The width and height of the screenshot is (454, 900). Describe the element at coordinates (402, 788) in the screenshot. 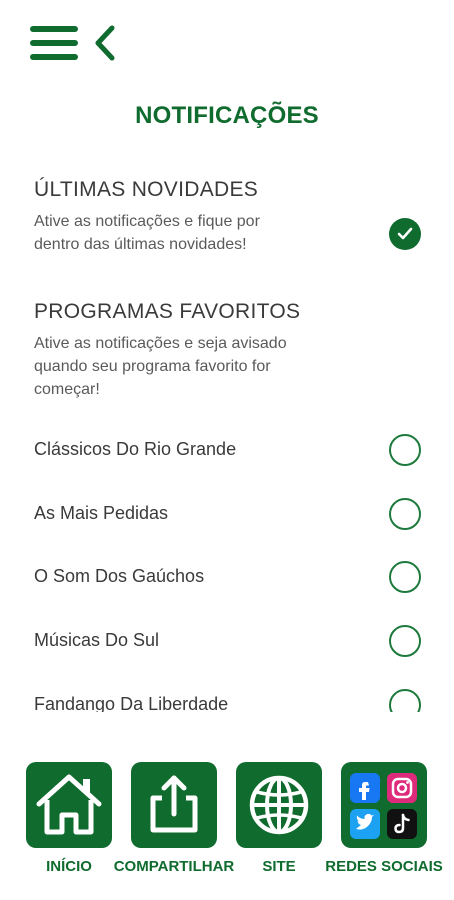

I see `instagram-icon` at that location.